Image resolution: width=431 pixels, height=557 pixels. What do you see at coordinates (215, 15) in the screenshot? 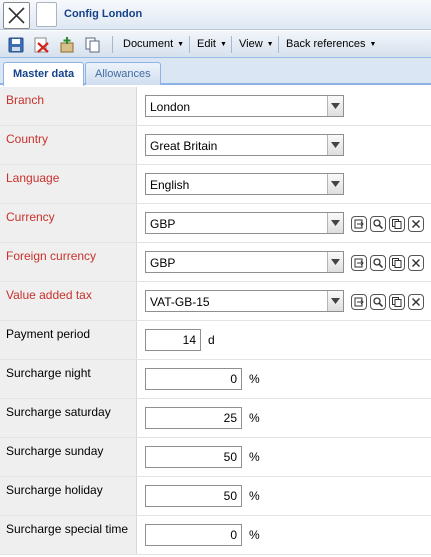
I see `window-titlebar: Config London` at bounding box center [215, 15].